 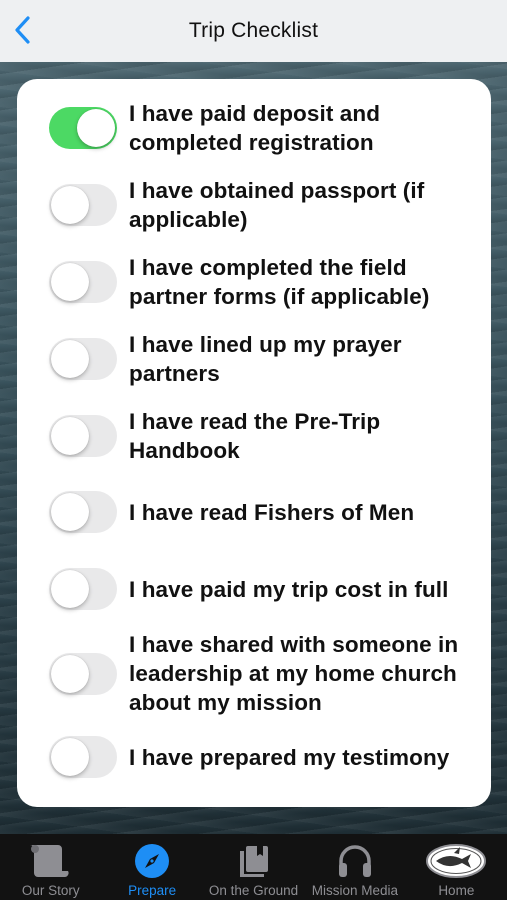 What do you see at coordinates (254, 436) in the screenshot?
I see `checklist-item-label: I have read the Pre-Trip Handbook` at bounding box center [254, 436].